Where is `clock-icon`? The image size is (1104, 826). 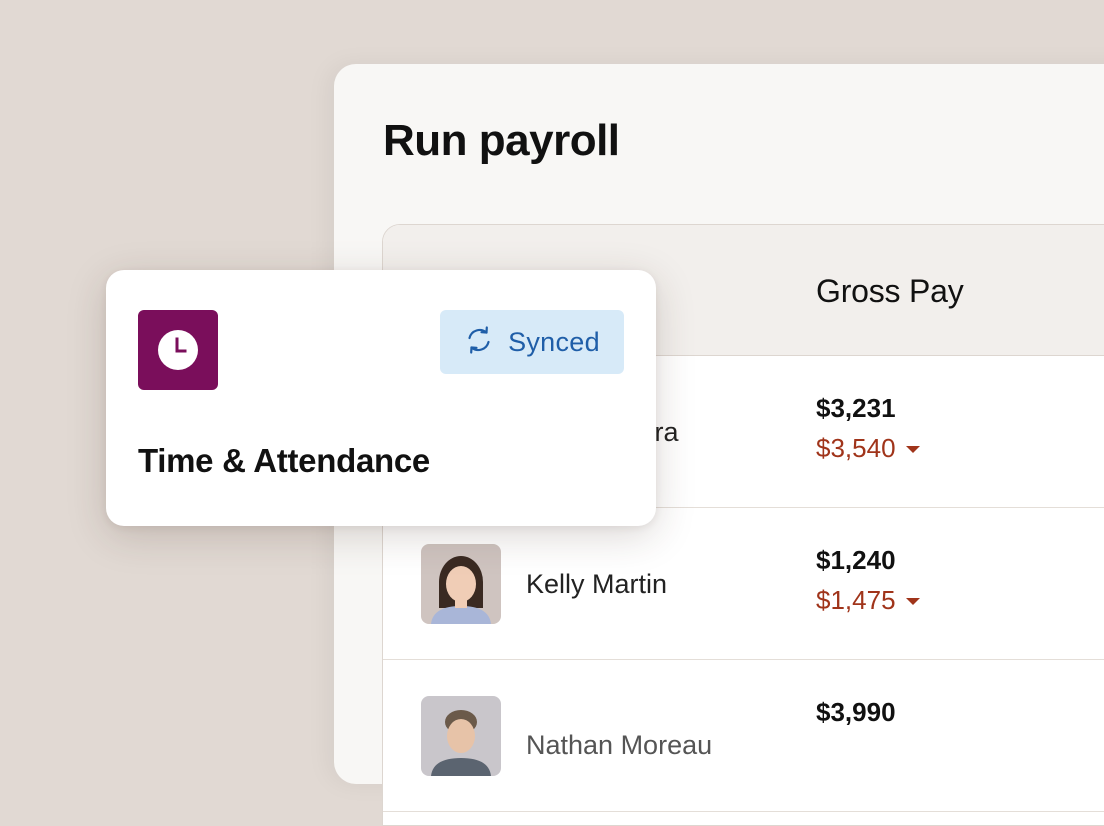 clock-icon is located at coordinates (178, 350).